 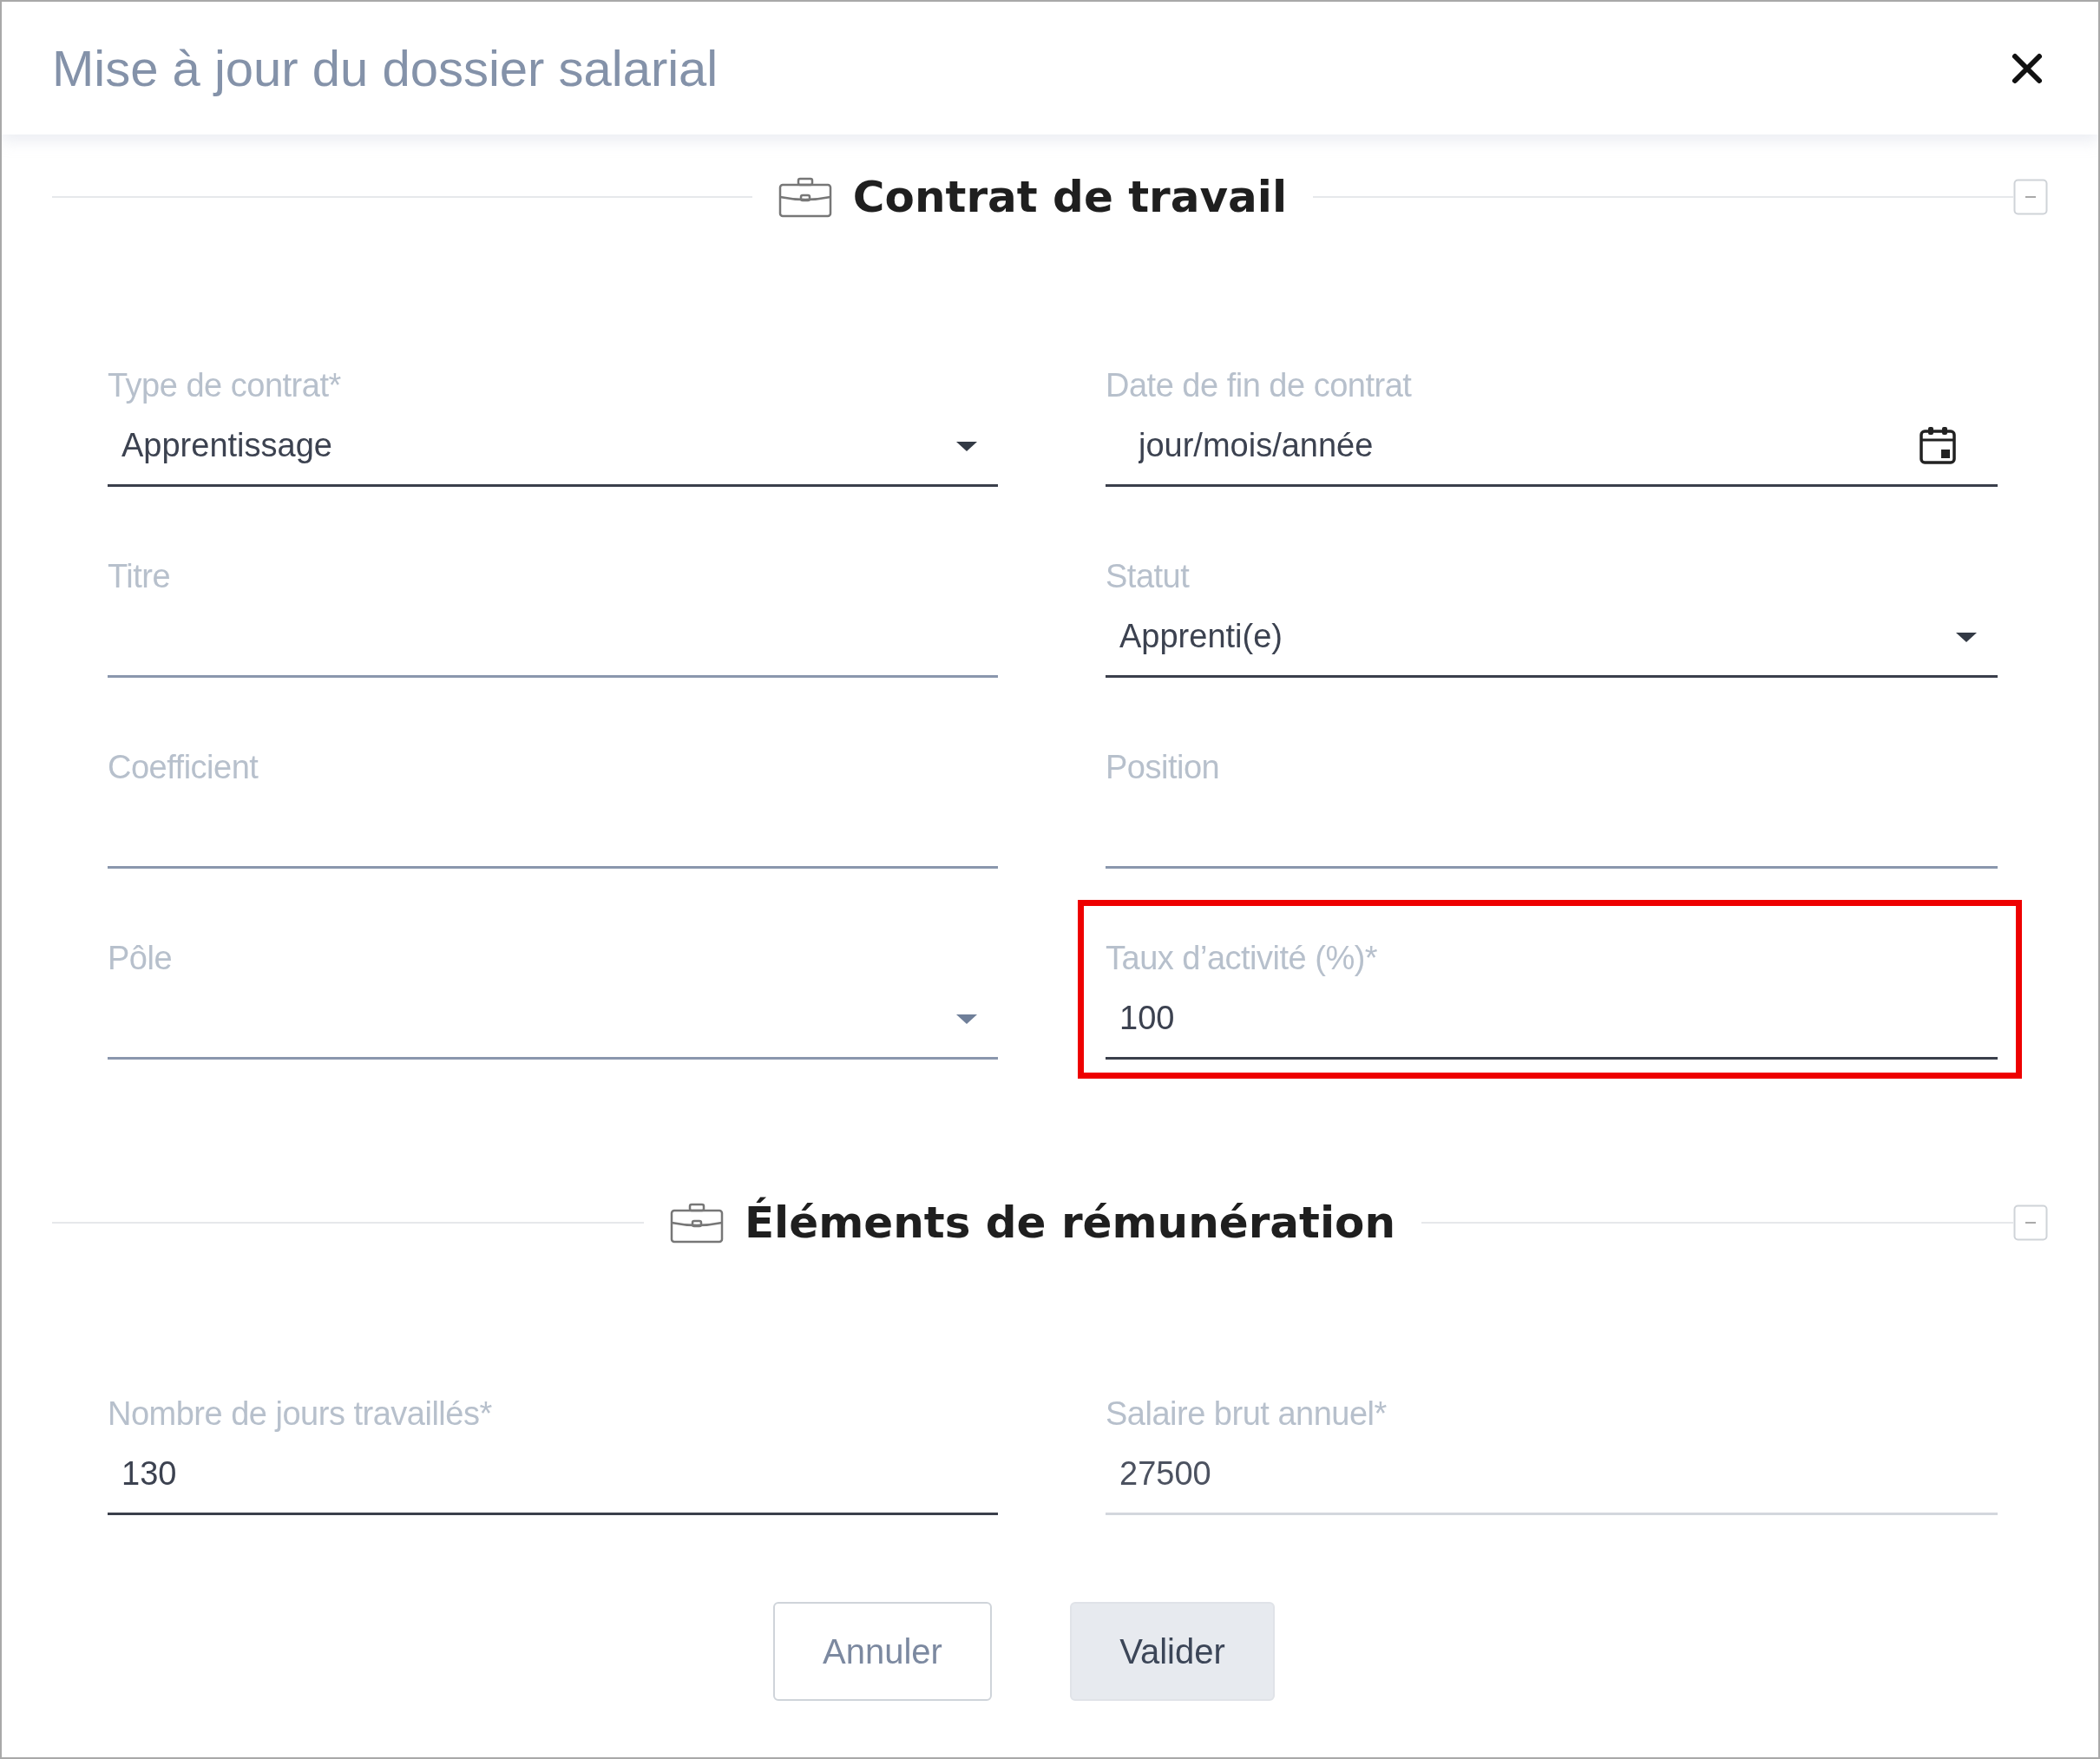 I want to click on calendar-icon, so click(x=1938, y=445).